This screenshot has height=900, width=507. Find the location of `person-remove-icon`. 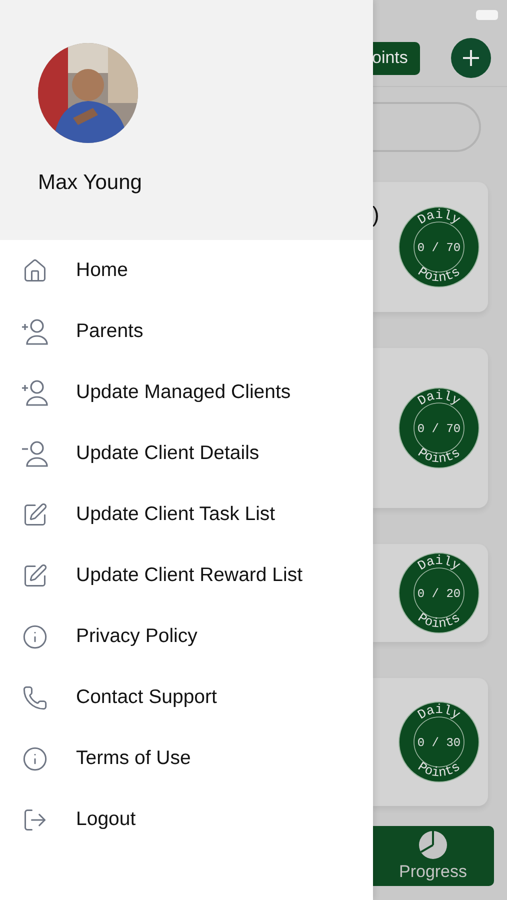

person-remove-icon is located at coordinates (35, 454).